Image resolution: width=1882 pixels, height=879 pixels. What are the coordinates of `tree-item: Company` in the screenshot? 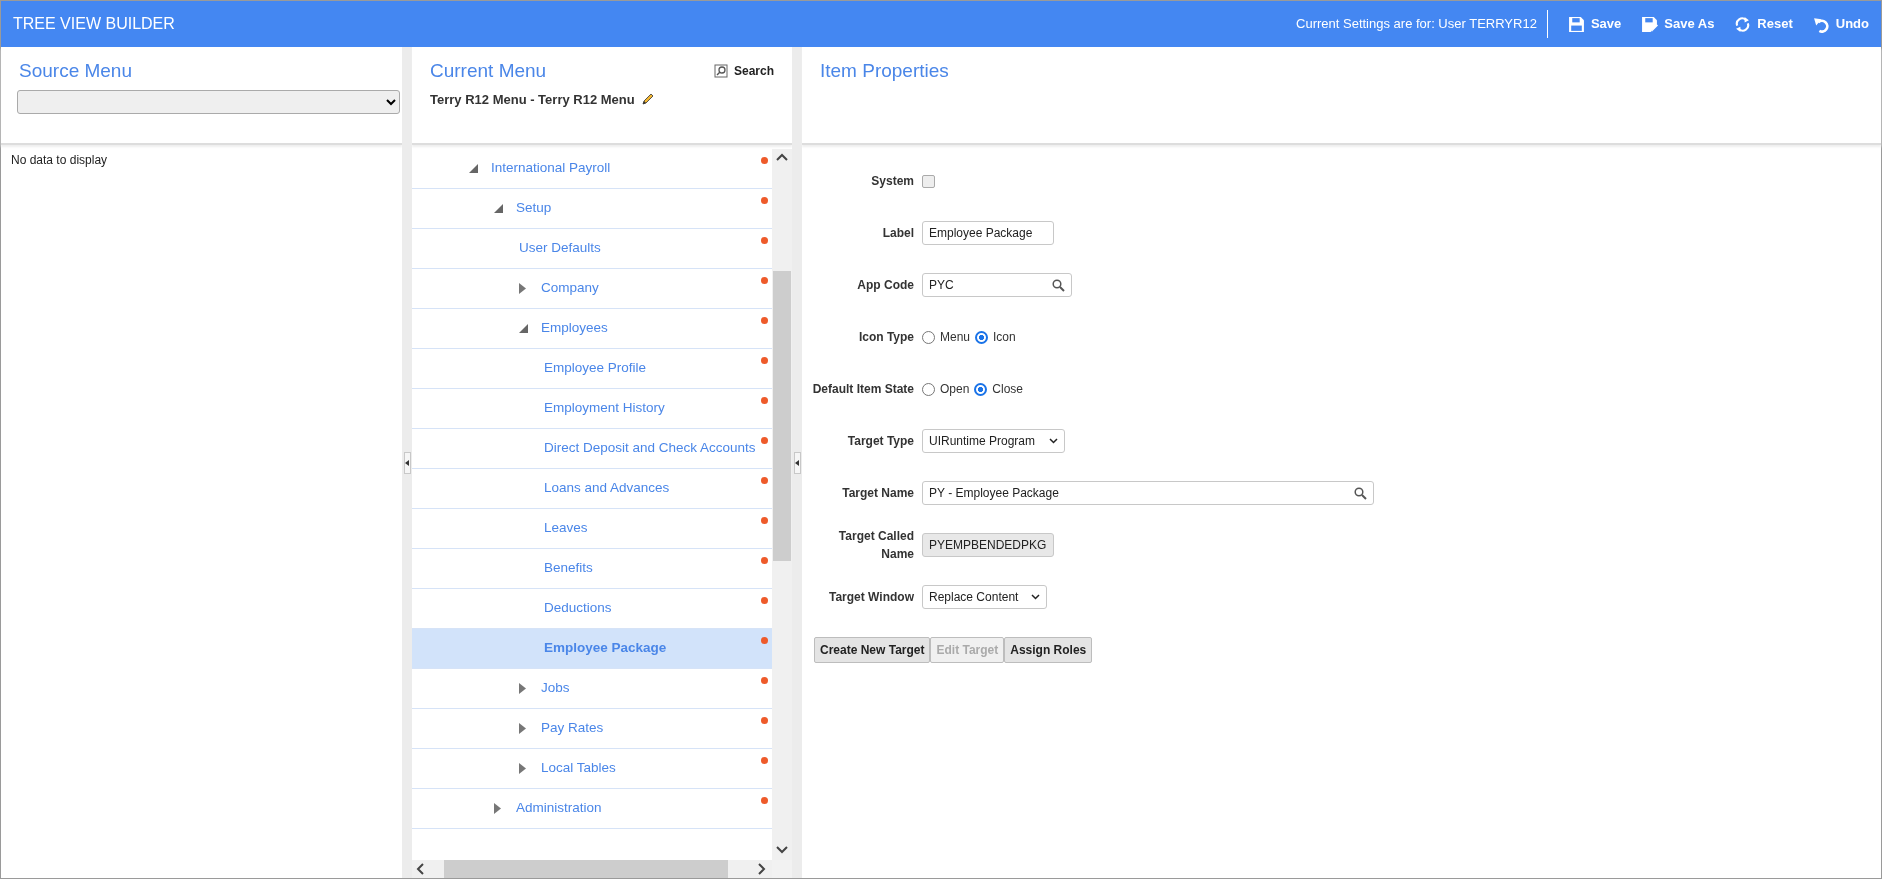 It's located at (592, 289).